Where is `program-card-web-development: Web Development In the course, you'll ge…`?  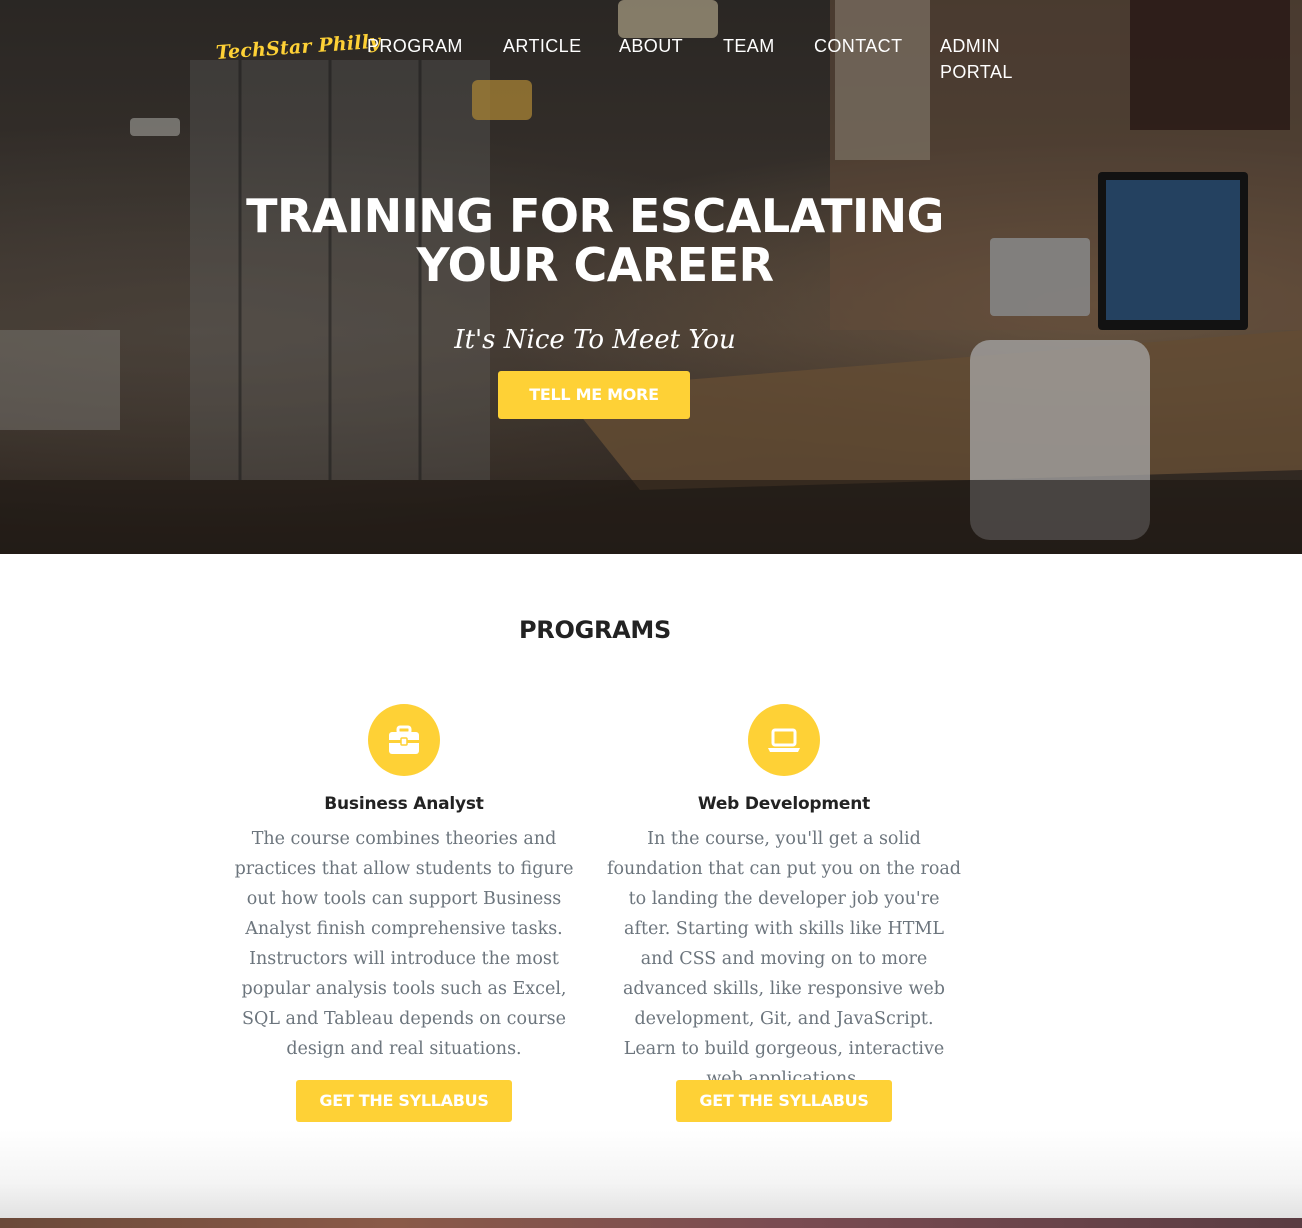 program-card-web-development: Web Development In the course, you'll ge… is located at coordinates (784, 899).